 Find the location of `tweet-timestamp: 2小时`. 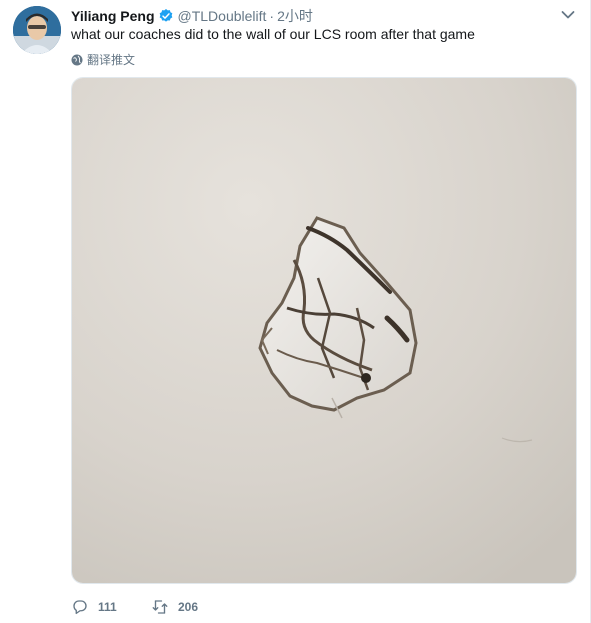

tweet-timestamp: 2小时 is located at coordinates (295, 16).